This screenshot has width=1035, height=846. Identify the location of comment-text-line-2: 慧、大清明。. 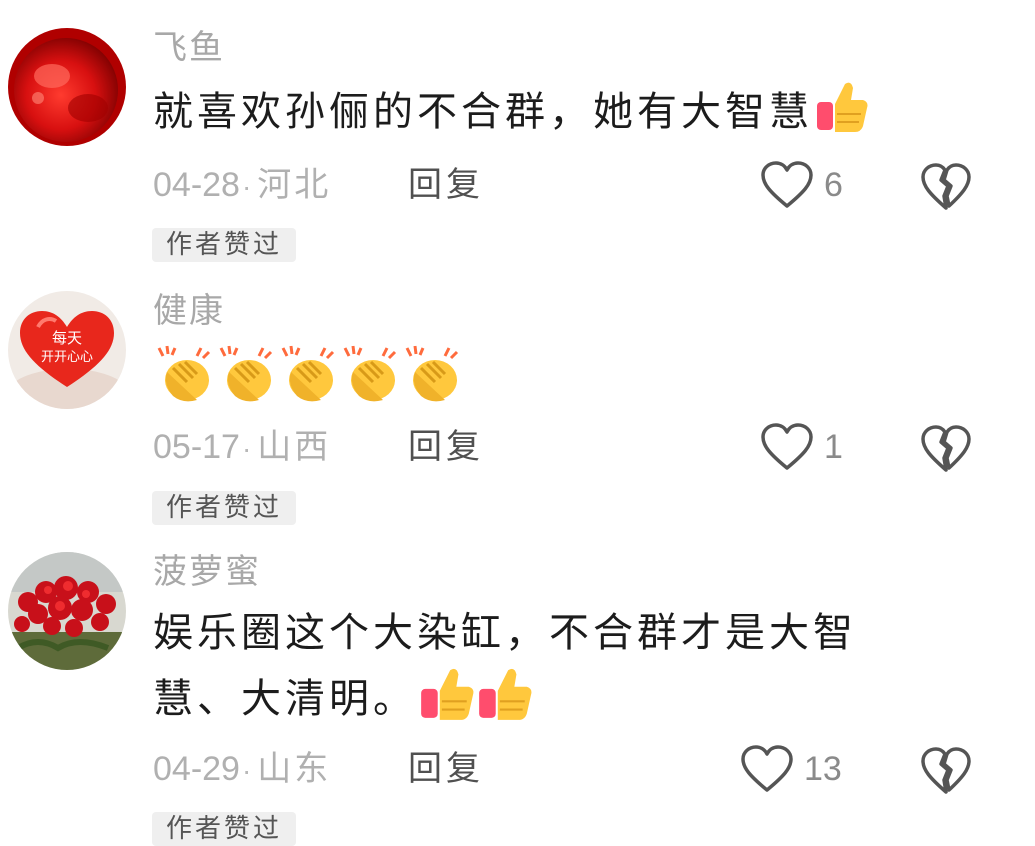
(553, 702).